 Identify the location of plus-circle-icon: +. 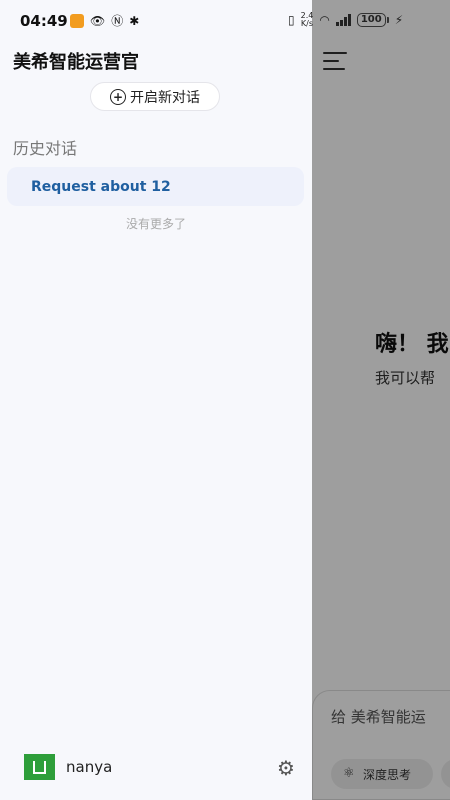
(118, 96).